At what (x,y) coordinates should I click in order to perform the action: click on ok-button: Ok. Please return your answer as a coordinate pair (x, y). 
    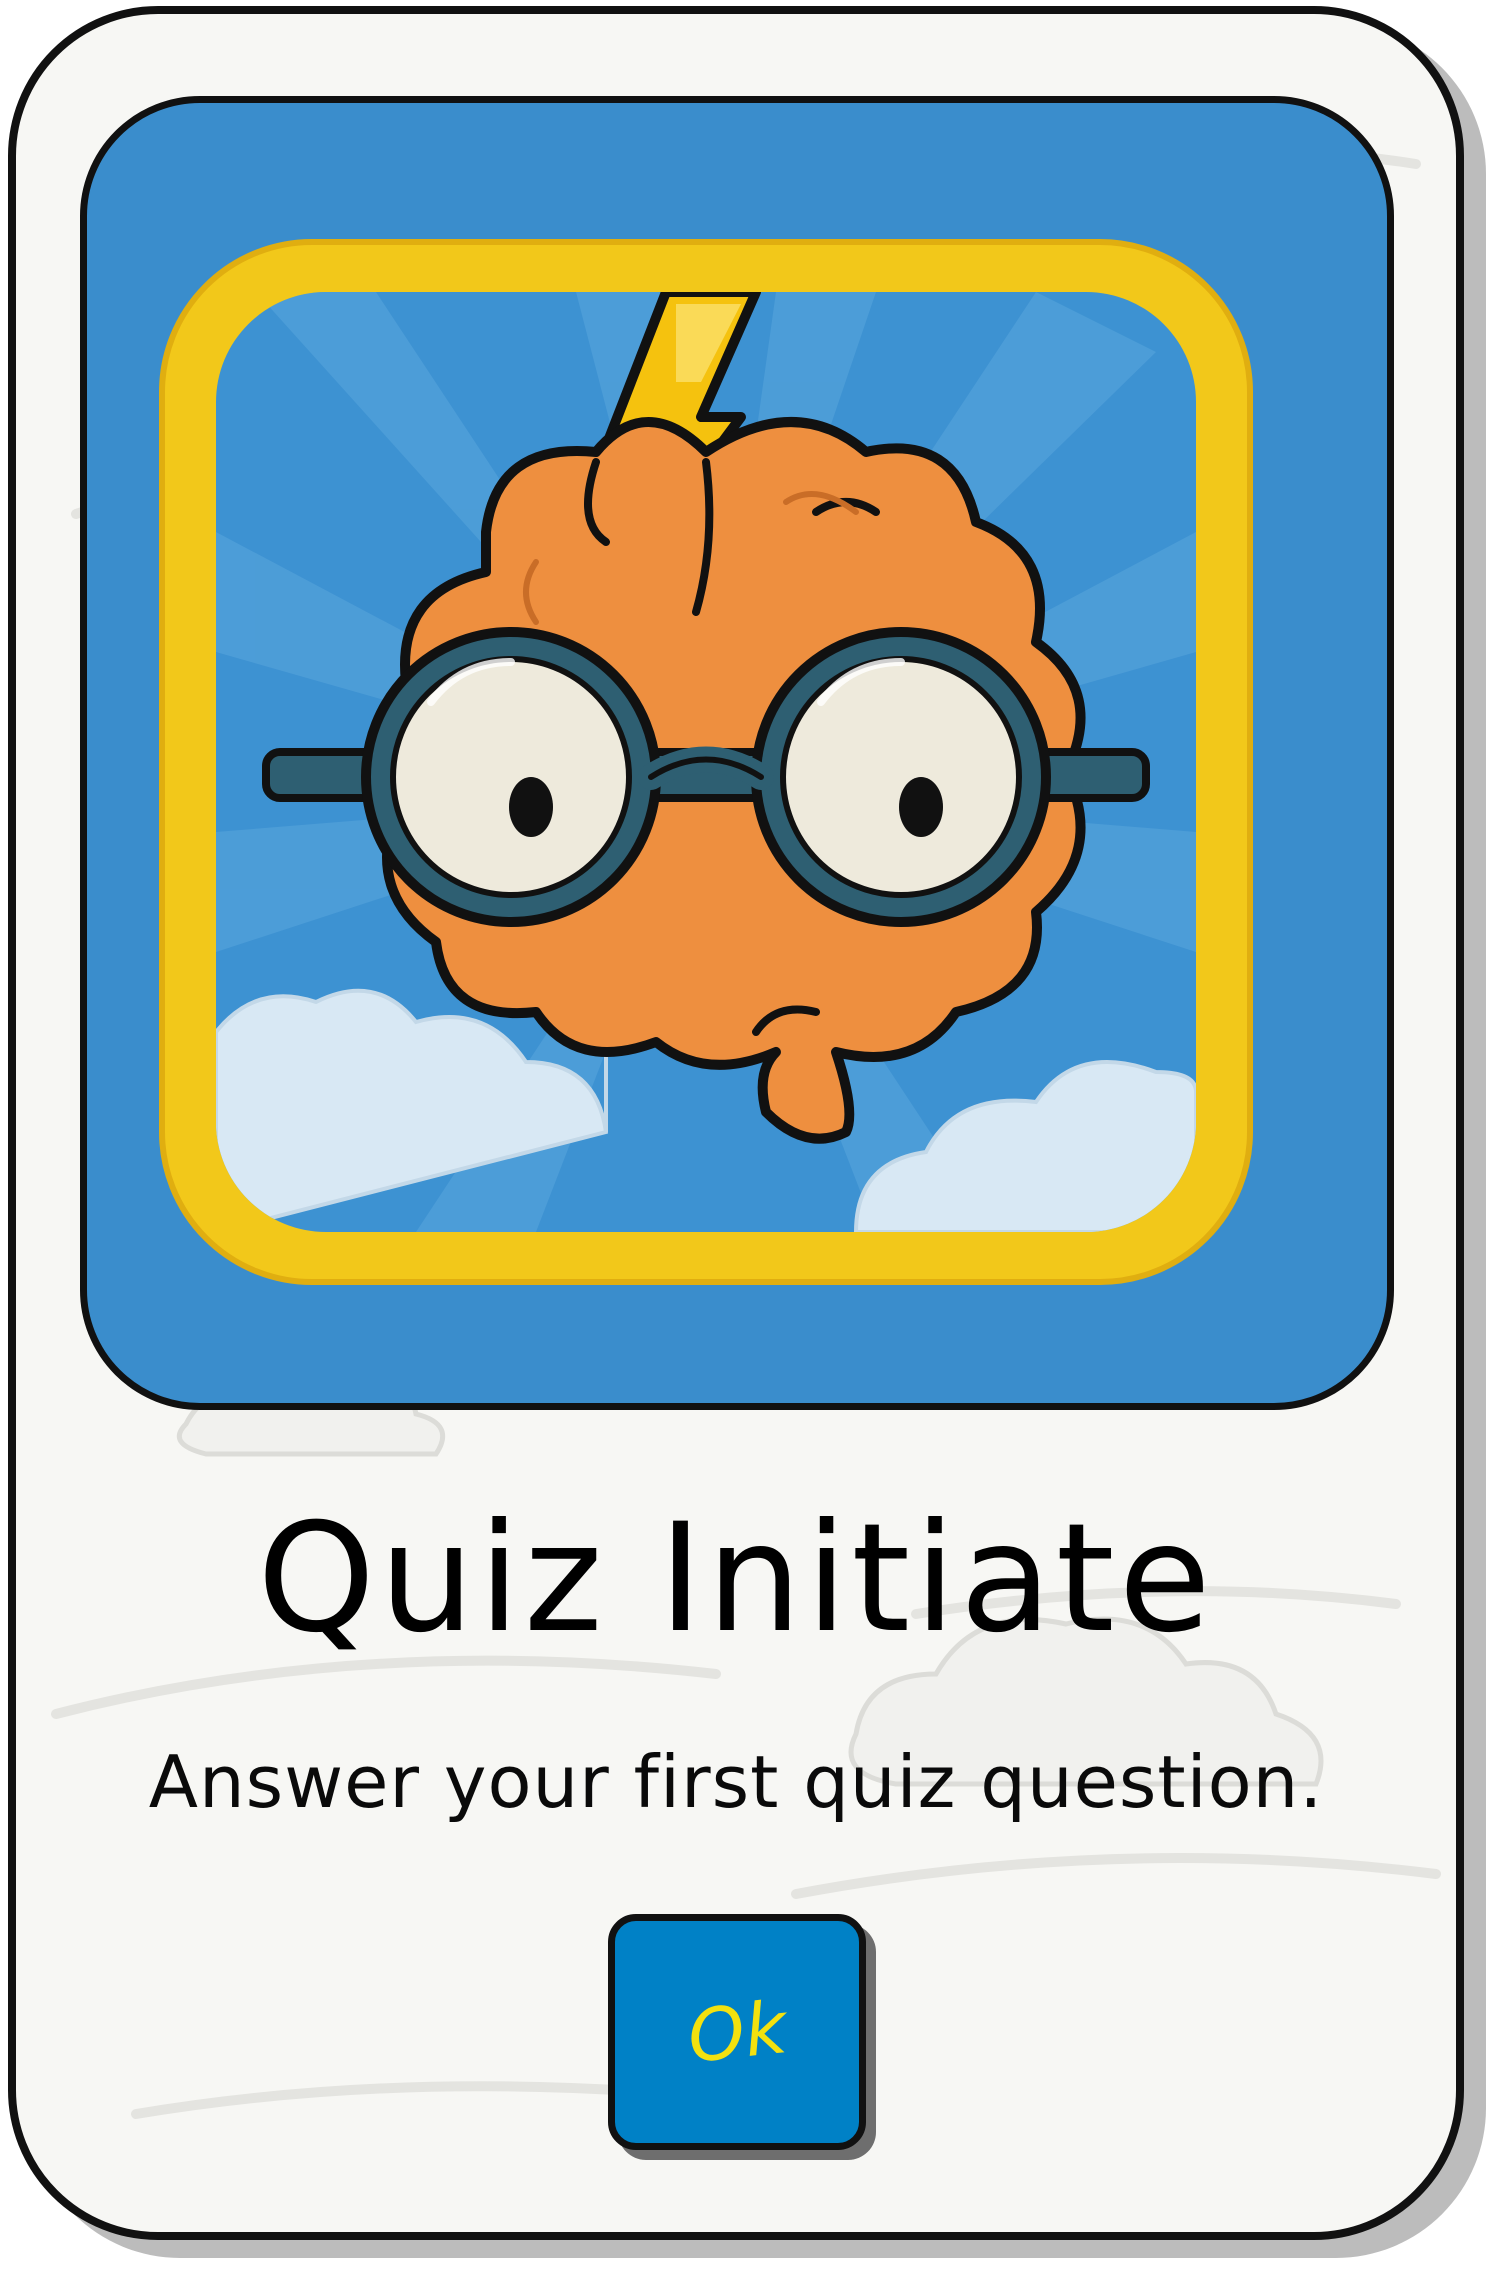
    Looking at the image, I should click on (737, 2032).